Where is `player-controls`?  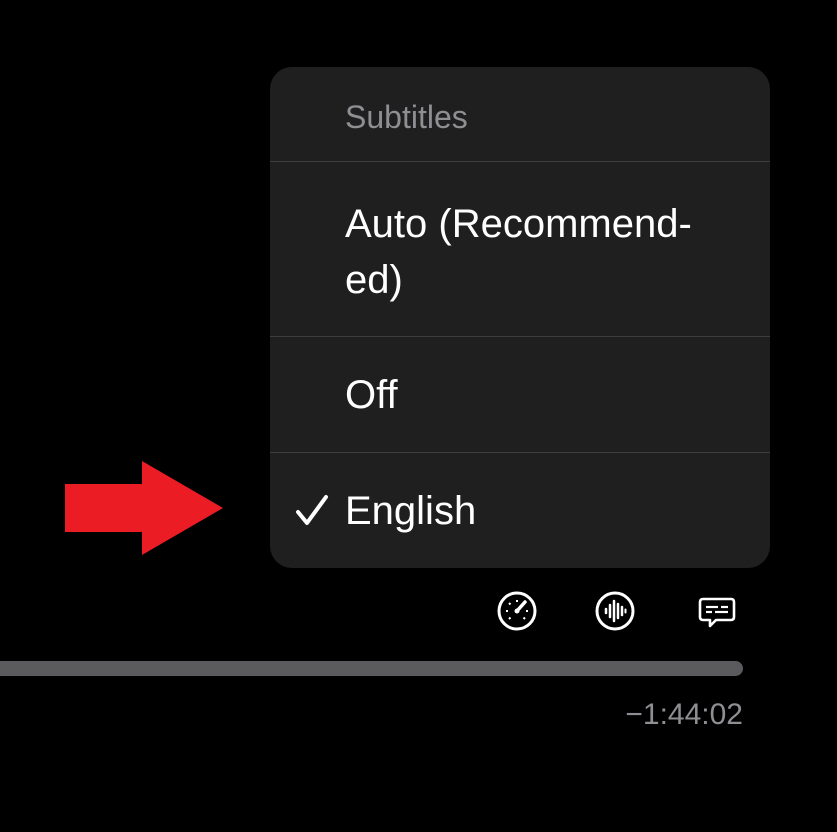
player-controls is located at coordinates (418, 612).